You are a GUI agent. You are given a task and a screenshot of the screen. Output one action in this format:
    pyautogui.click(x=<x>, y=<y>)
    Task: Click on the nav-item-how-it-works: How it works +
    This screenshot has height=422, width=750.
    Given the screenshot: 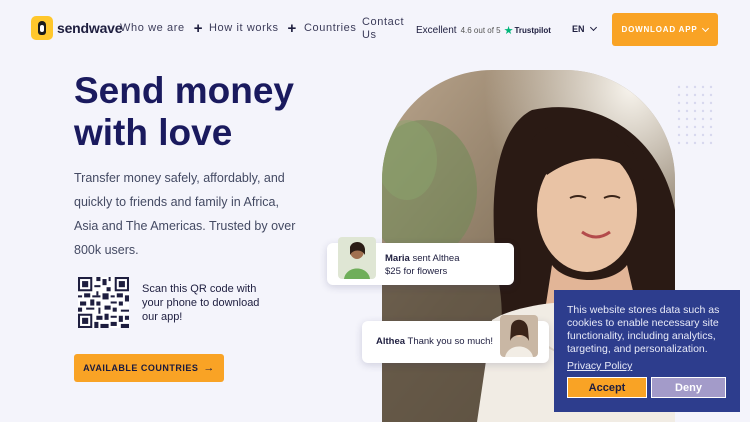 What is the action you would take?
    pyautogui.click(x=253, y=28)
    